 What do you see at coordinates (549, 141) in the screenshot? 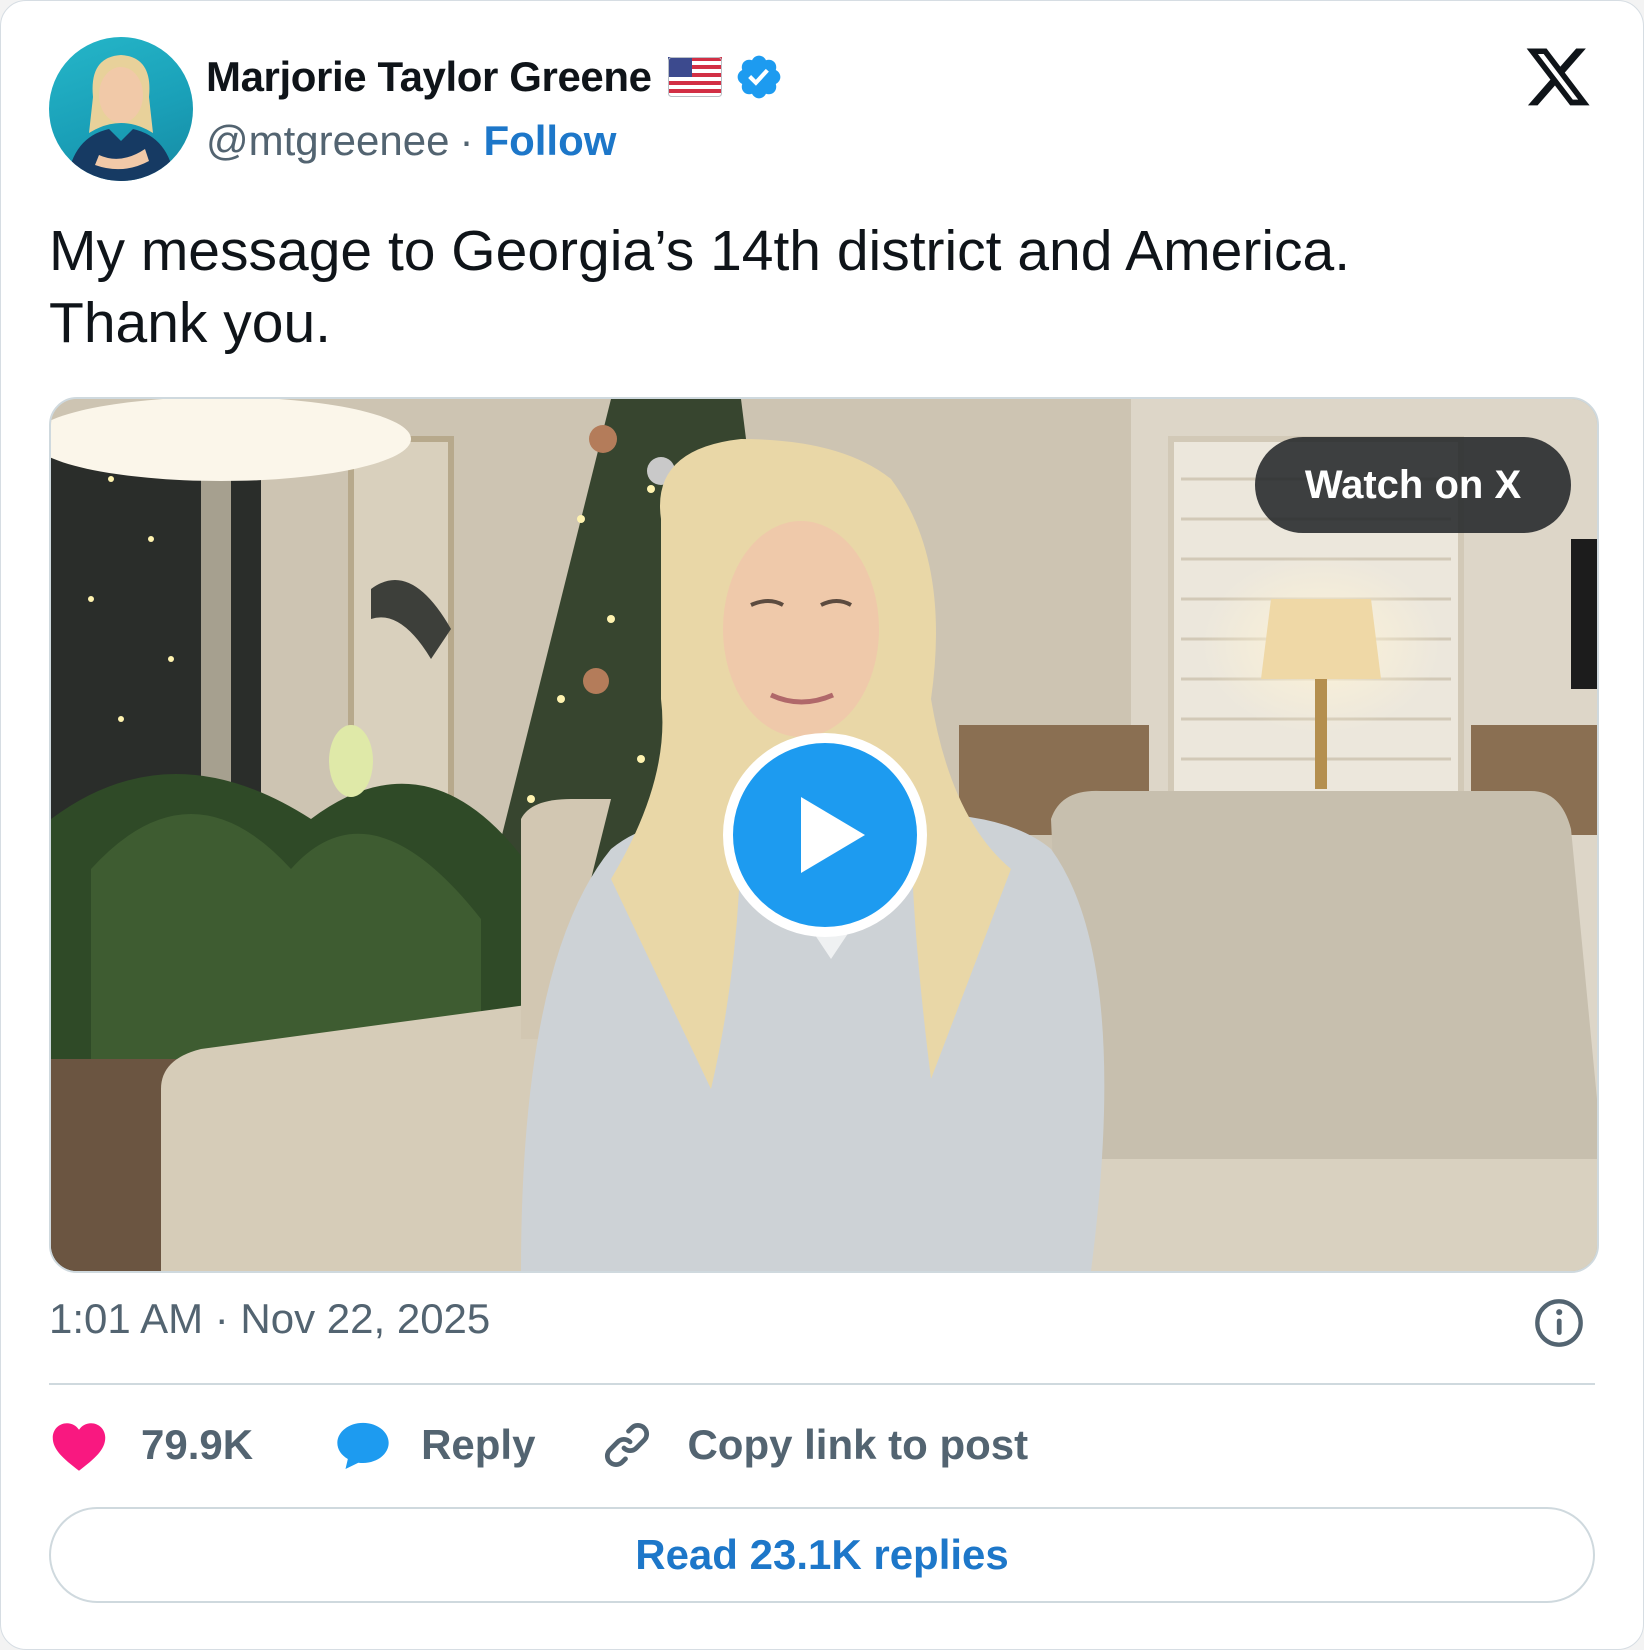
I see `follow-link: Follow` at bounding box center [549, 141].